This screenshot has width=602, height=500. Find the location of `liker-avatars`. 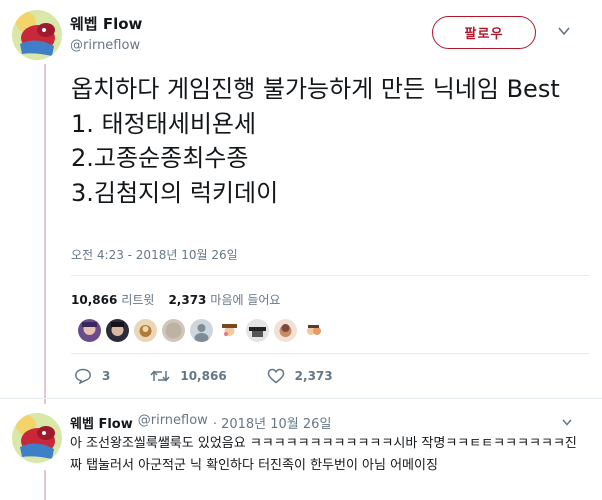

liker-avatars is located at coordinates (201, 330).